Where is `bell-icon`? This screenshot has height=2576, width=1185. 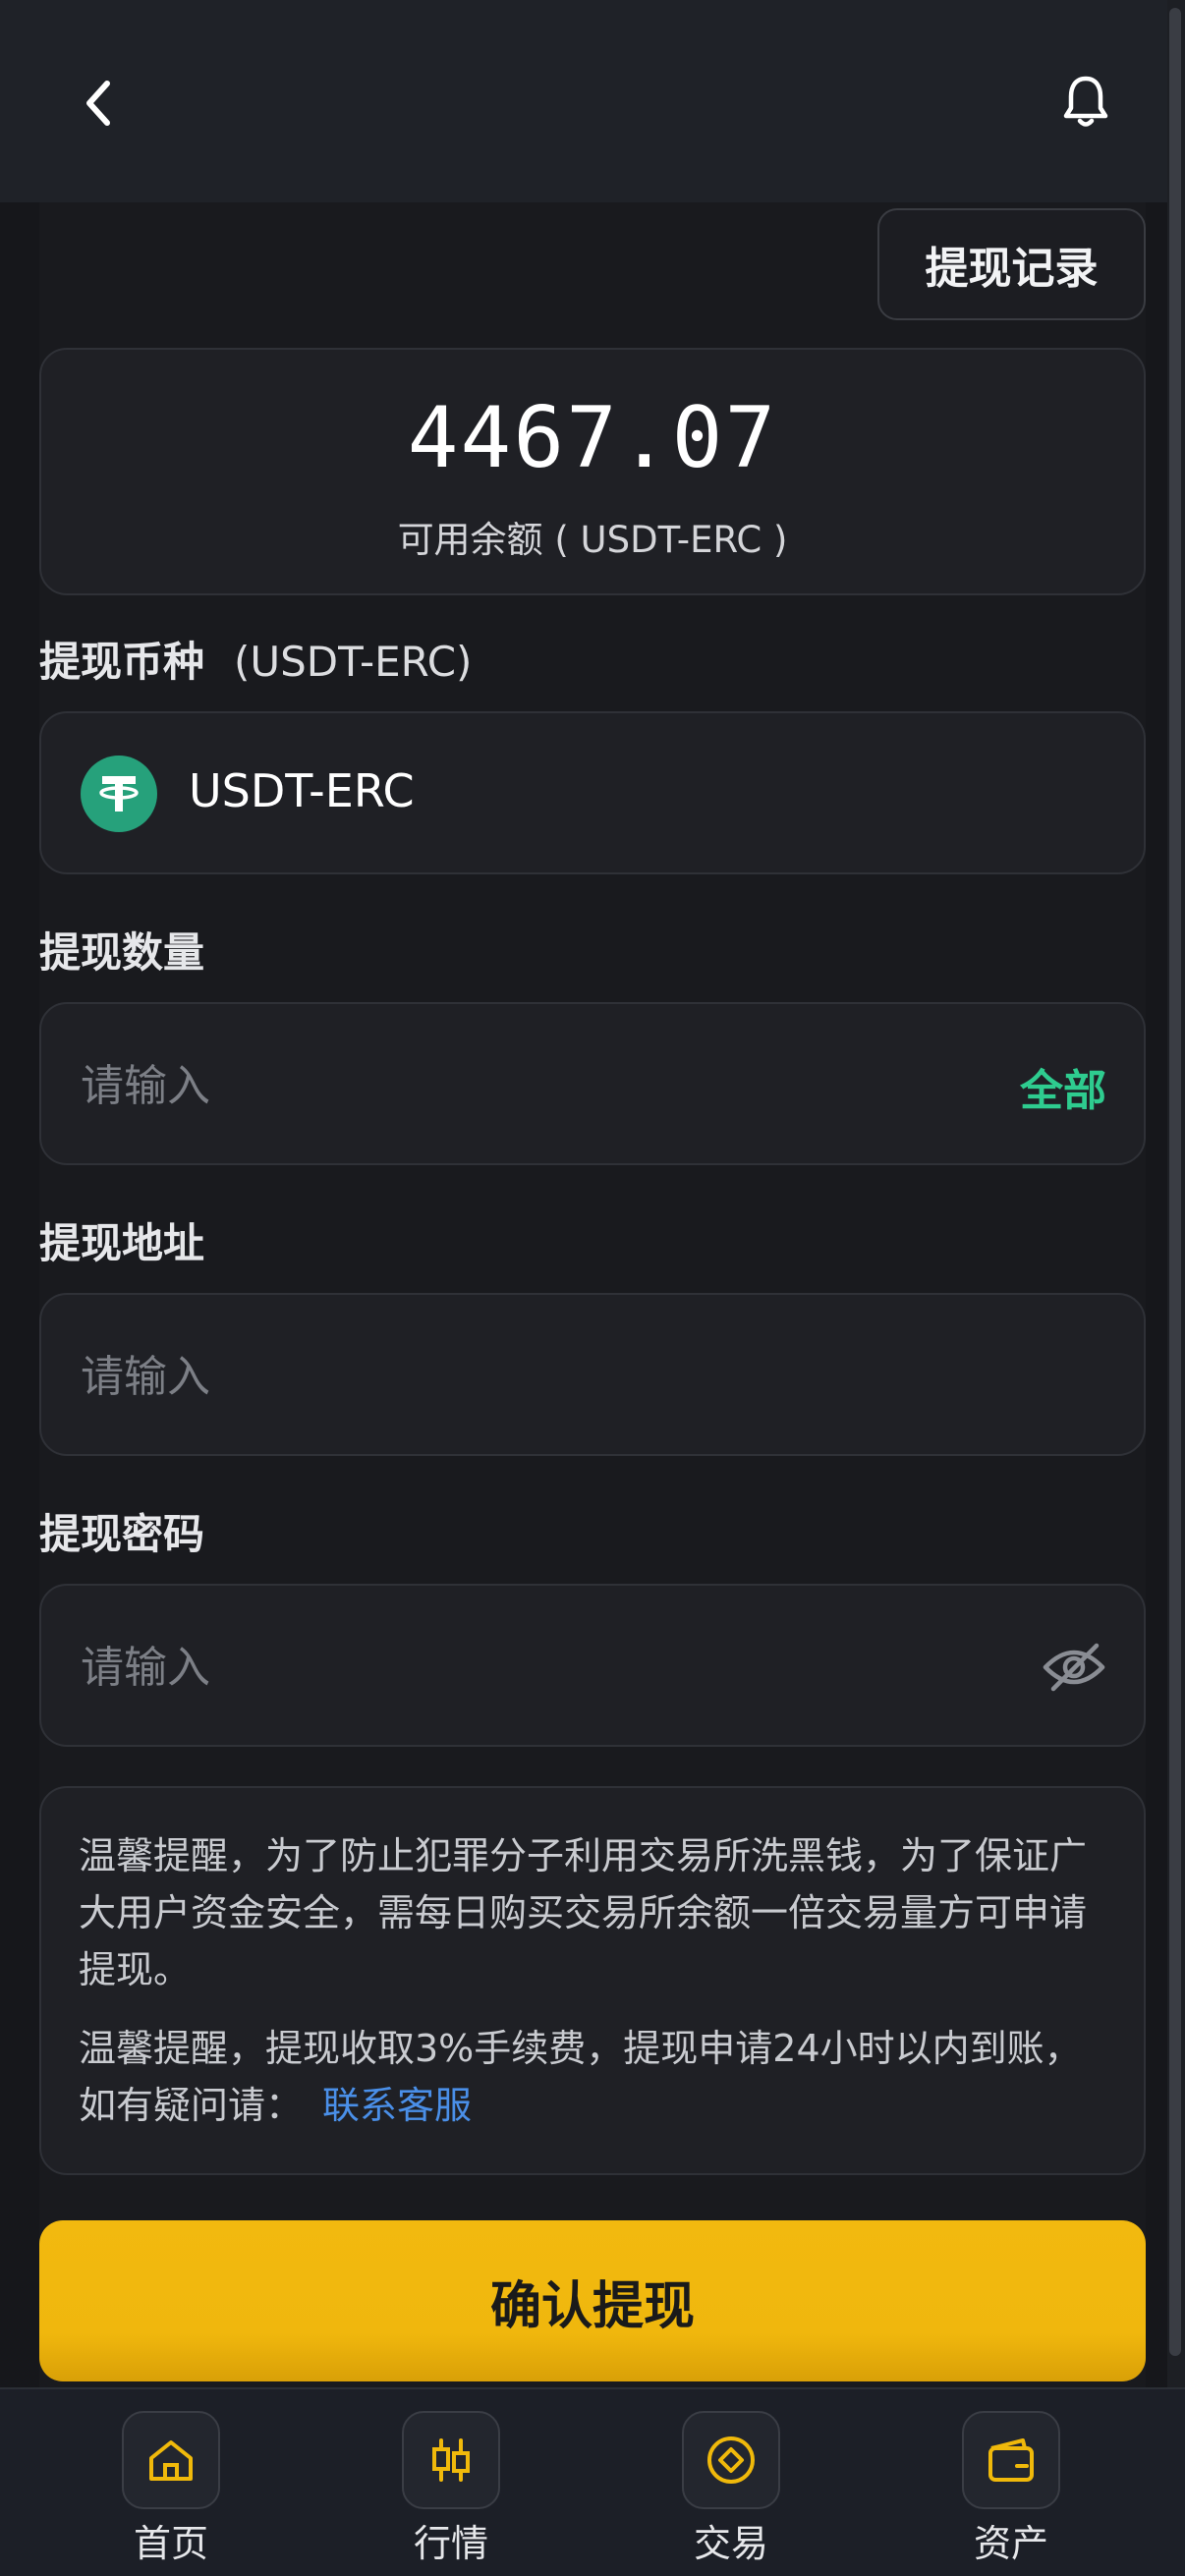
bell-icon is located at coordinates (1085, 101).